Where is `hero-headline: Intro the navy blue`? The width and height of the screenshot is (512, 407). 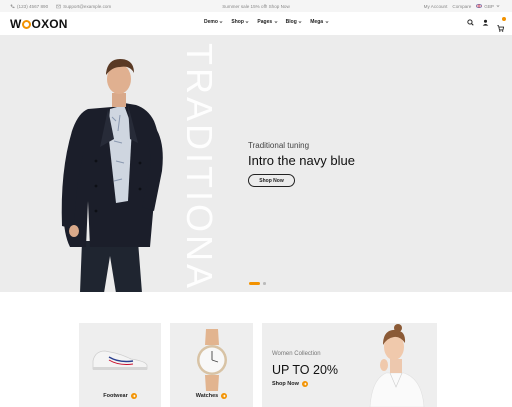 hero-headline: Intro the navy blue is located at coordinates (301, 160).